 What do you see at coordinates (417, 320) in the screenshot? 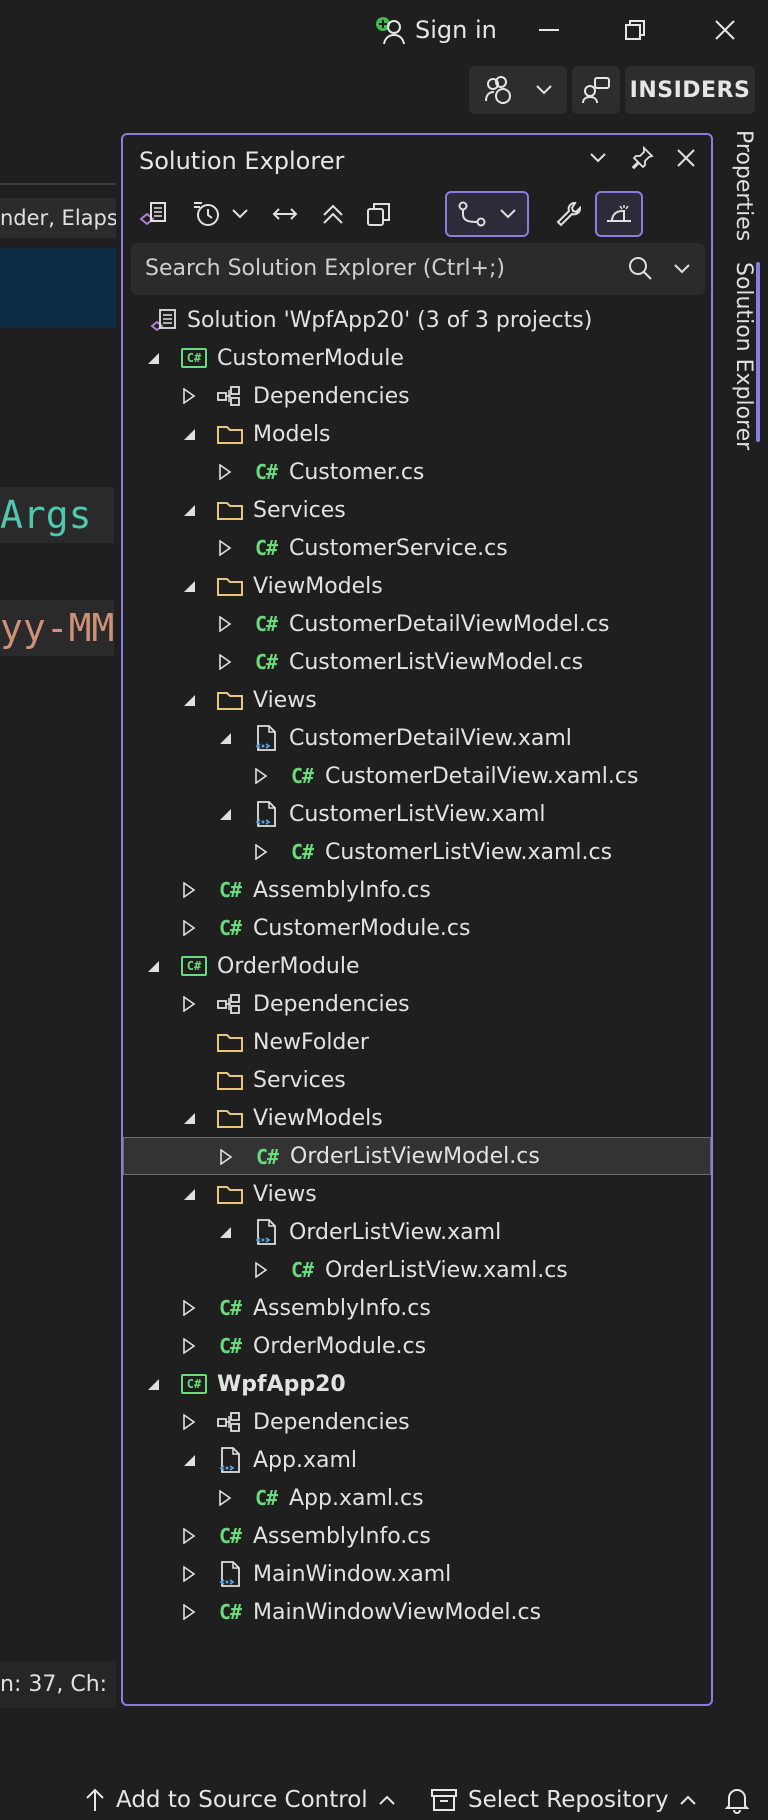
I see `tree-item: Solution 'WpfApp20' (3 of 3 projects)` at bounding box center [417, 320].